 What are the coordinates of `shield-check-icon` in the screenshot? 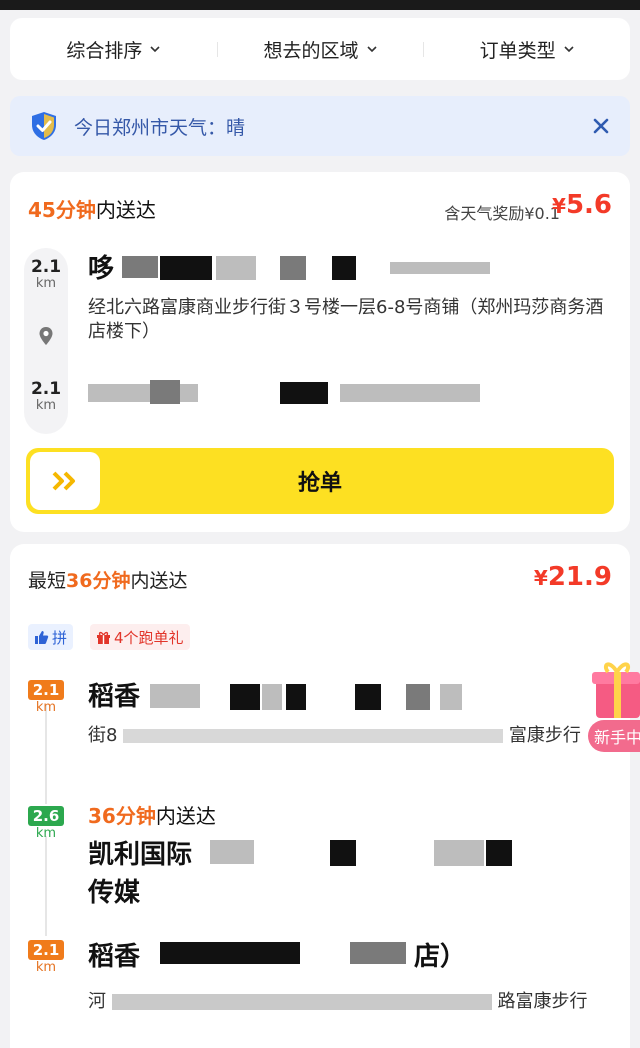 It's located at (44, 126).